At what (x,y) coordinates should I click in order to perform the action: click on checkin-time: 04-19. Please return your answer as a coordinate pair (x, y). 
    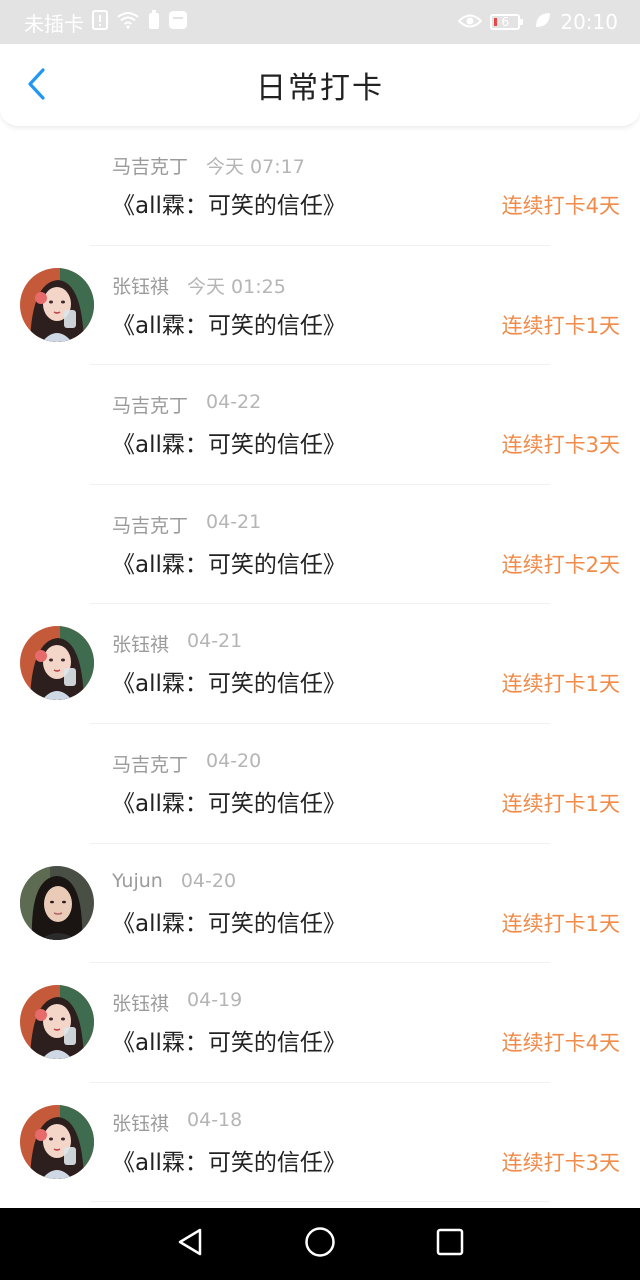
    Looking at the image, I should click on (215, 1000).